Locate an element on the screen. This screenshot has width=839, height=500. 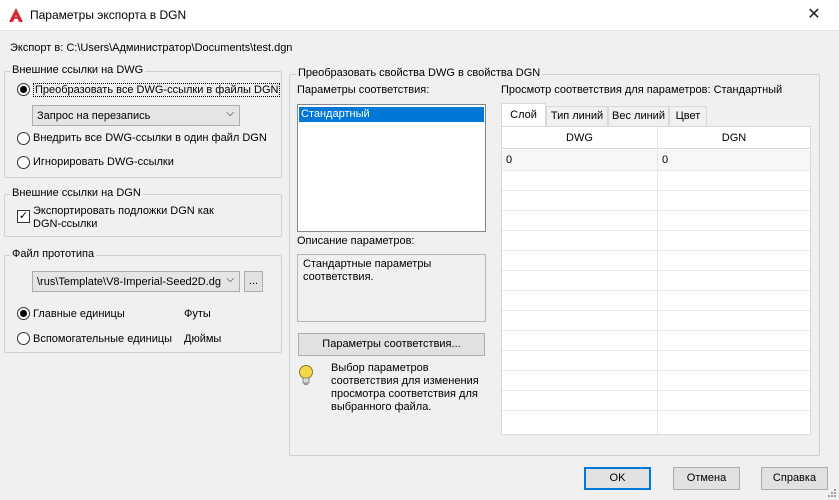
prototype-file-combo: \rus\Template\V8-Imperial-Seed2D.dgn ⌵ is located at coordinates (136, 281).